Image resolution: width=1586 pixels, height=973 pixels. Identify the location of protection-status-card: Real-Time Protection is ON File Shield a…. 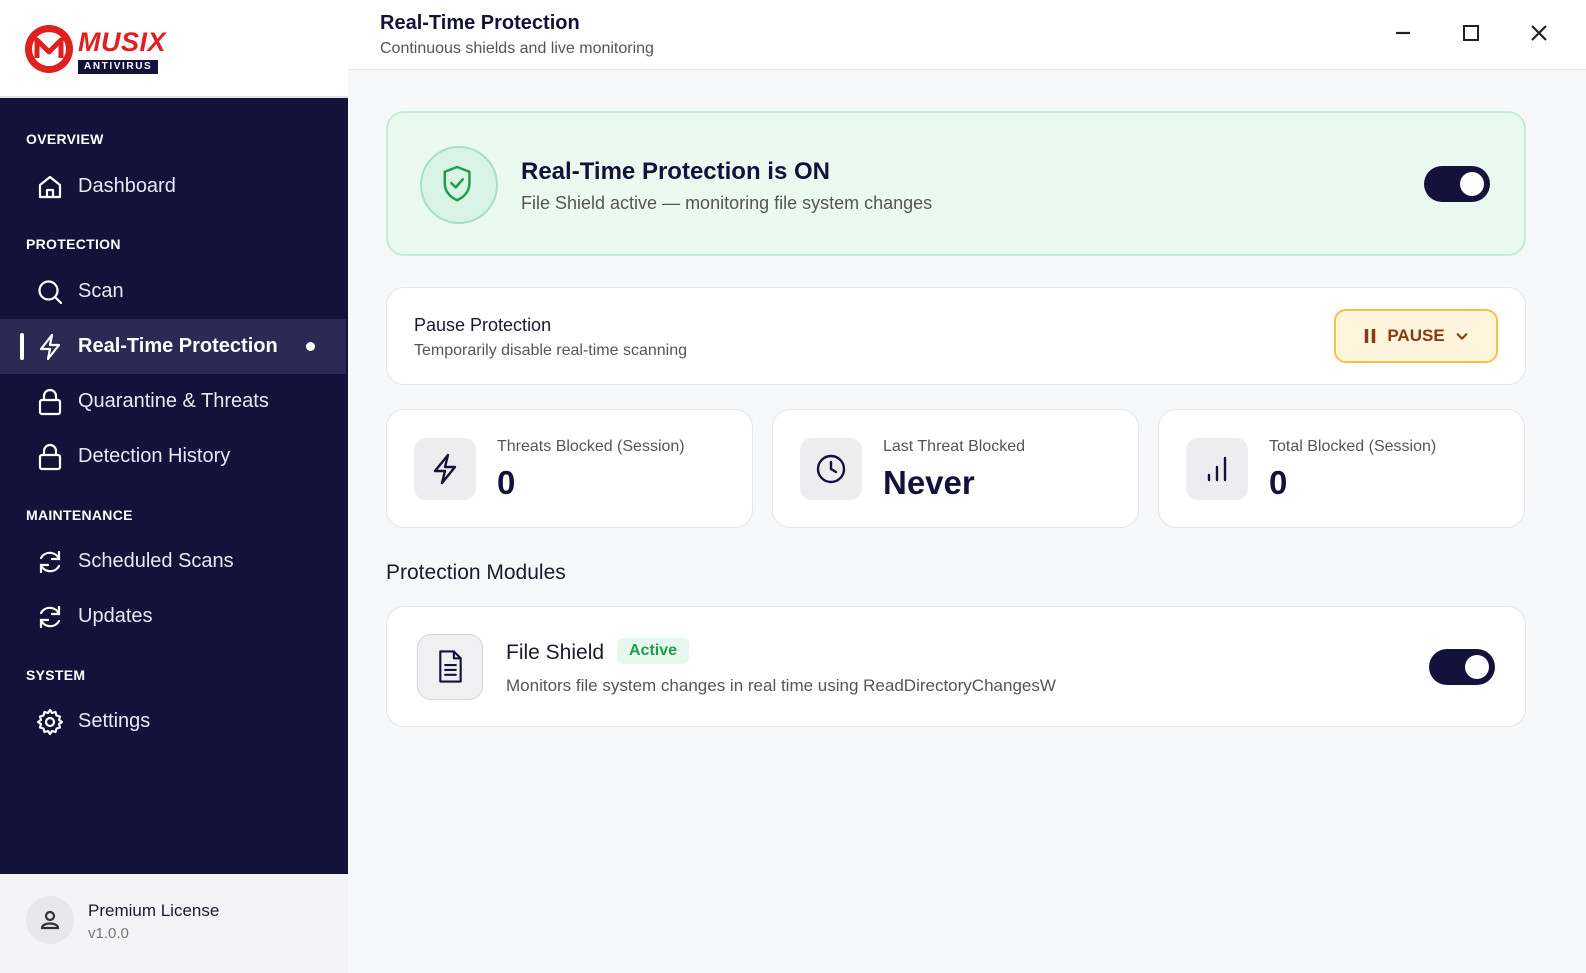
(956, 183).